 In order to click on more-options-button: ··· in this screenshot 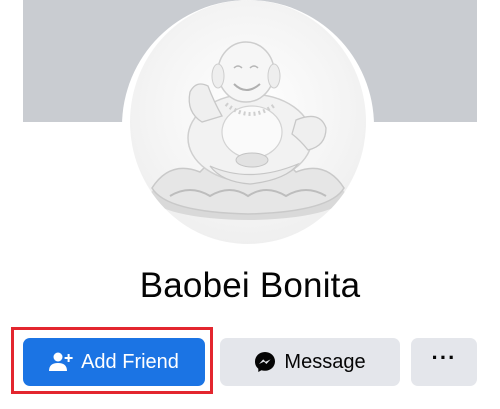, I will do `click(444, 362)`.